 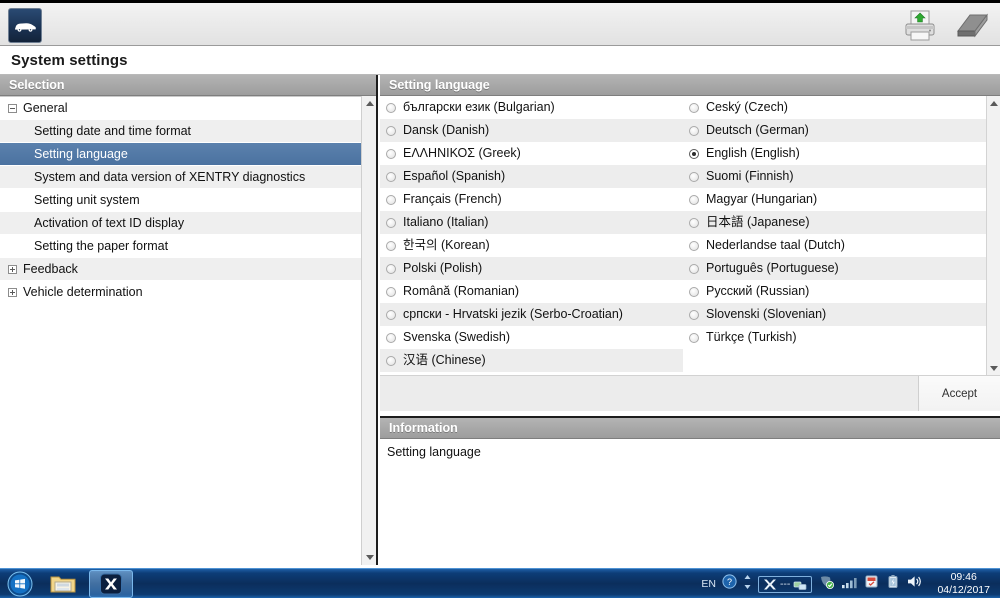 What do you see at coordinates (531, 314) in the screenshot?
I see `language-option: српски - Hrvatski jezik (Serbo-Croatian)` at bounding box center [531, 314].